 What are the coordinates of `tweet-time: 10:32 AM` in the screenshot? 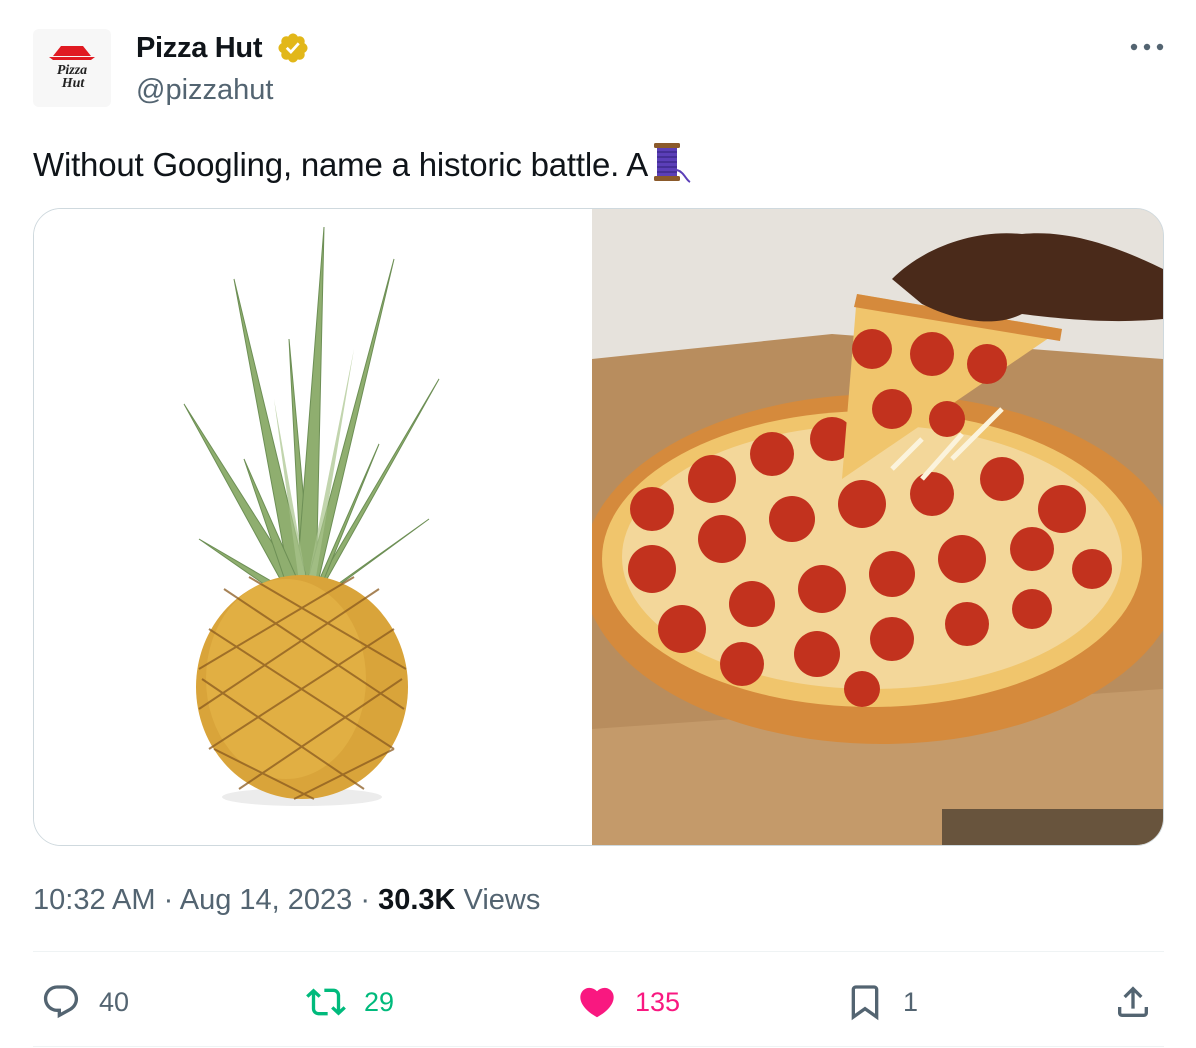 It's located at (94, 900).